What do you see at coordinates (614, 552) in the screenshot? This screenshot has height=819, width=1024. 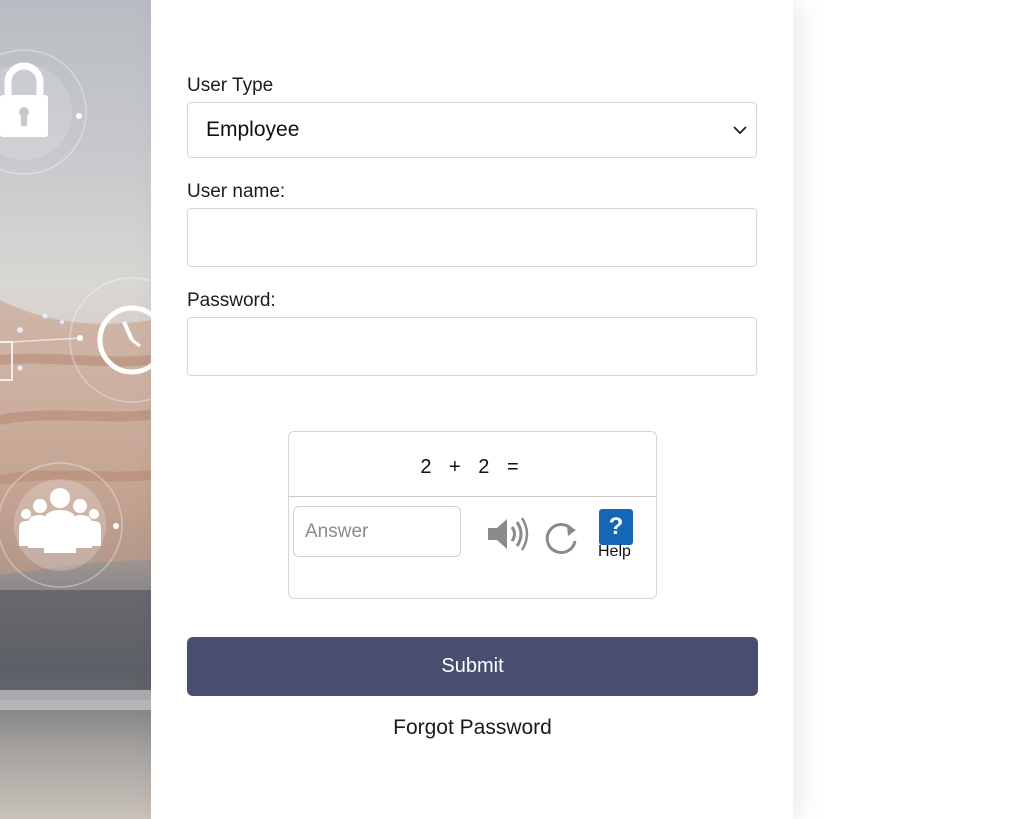 I see `help-label: Help` at bounding box center [614, 552].